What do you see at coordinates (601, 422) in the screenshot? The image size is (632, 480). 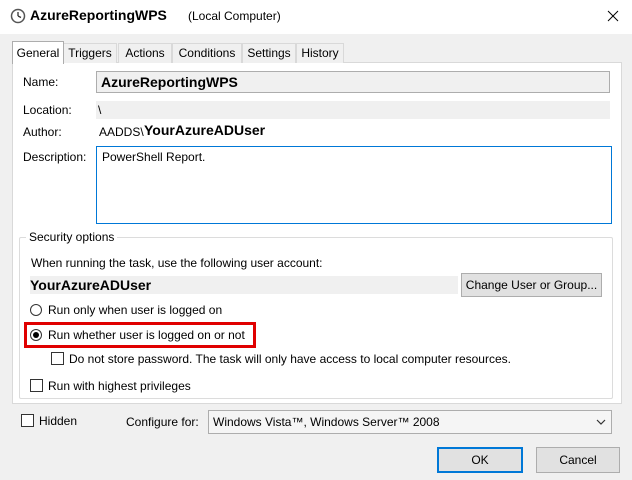 I see `chevron-down-icon` at bounding box center [601, 422].